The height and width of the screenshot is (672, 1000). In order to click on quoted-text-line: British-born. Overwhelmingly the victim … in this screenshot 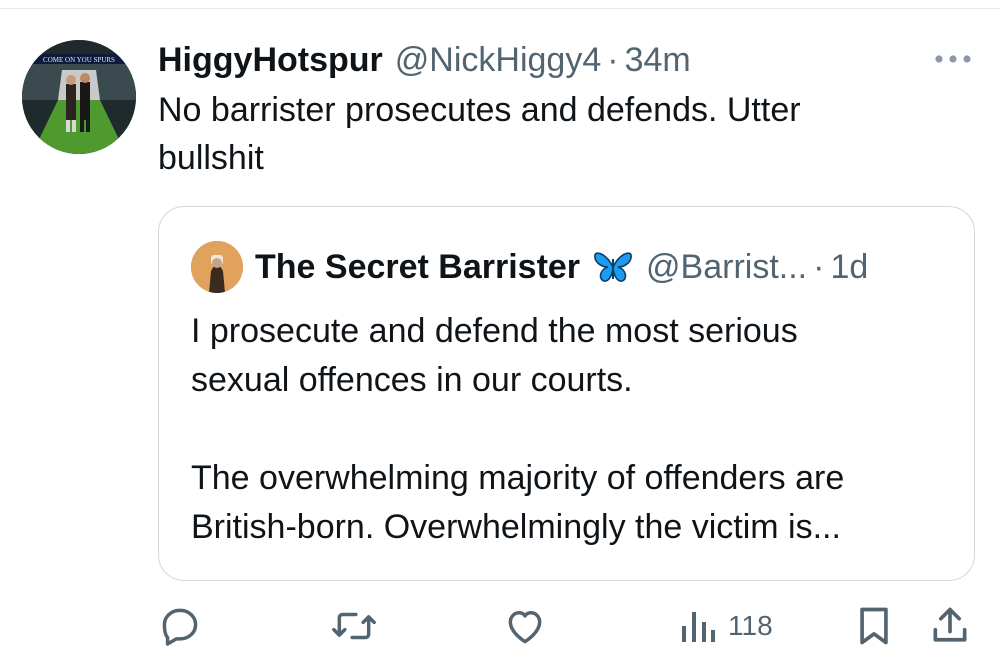, I will do `click(516, 527)`.